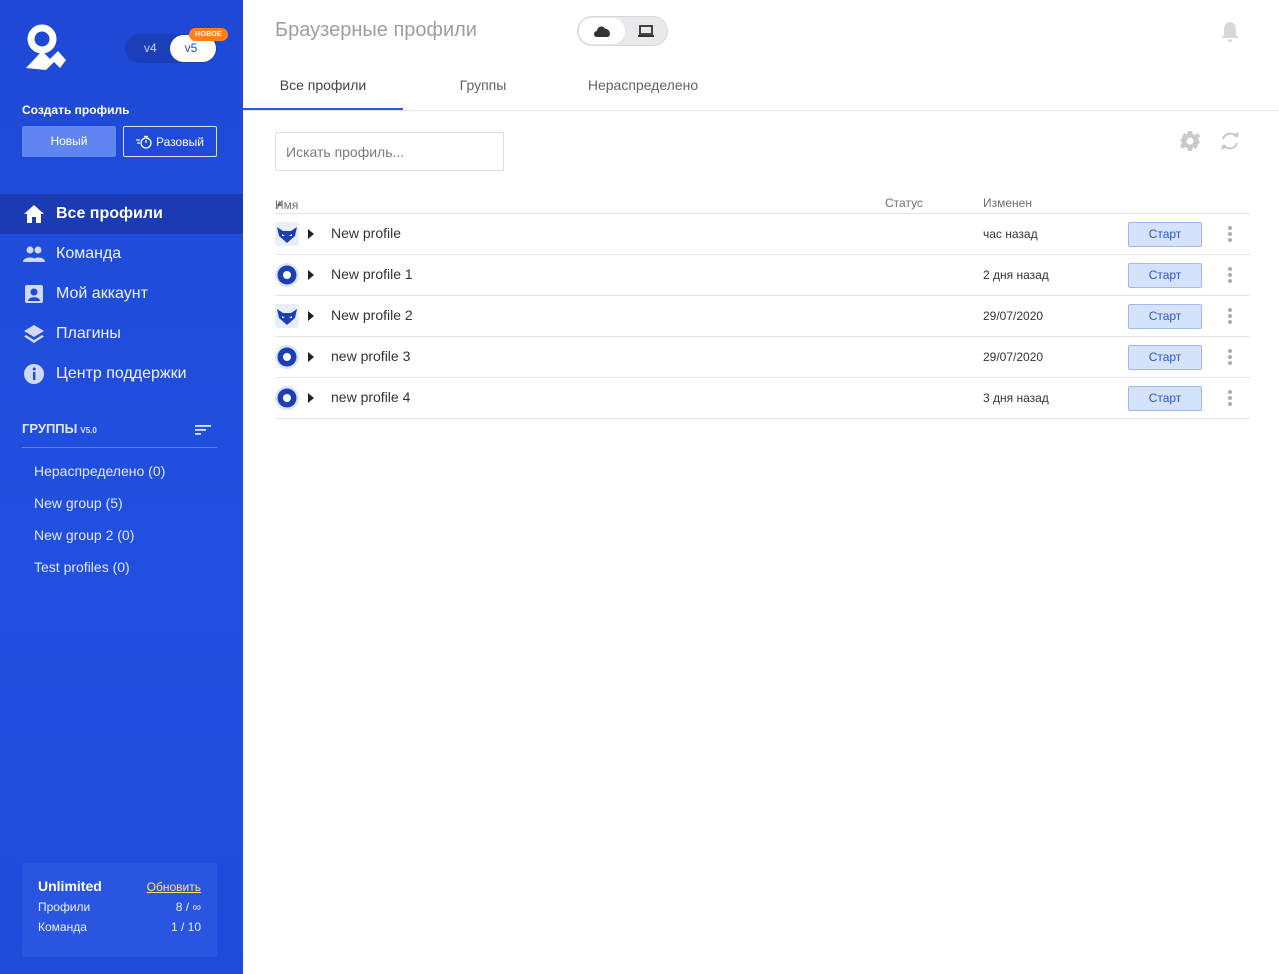 This screenshot has height=974, width=1279. Describe the element at coordinates (174, 887) in the screenshot. I see `upgrade-link: Обновить` at that location.